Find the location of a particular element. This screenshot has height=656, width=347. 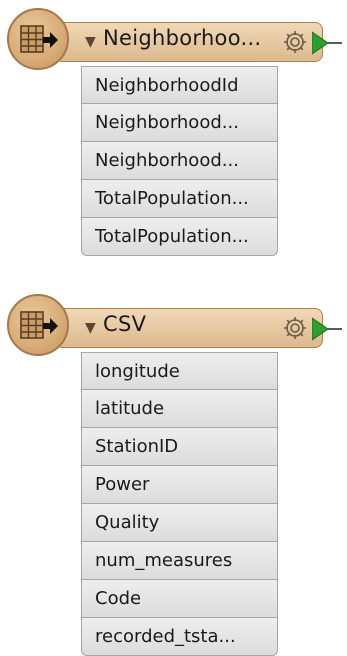

attribute-row: latitude is located at coordinates (179, 409).